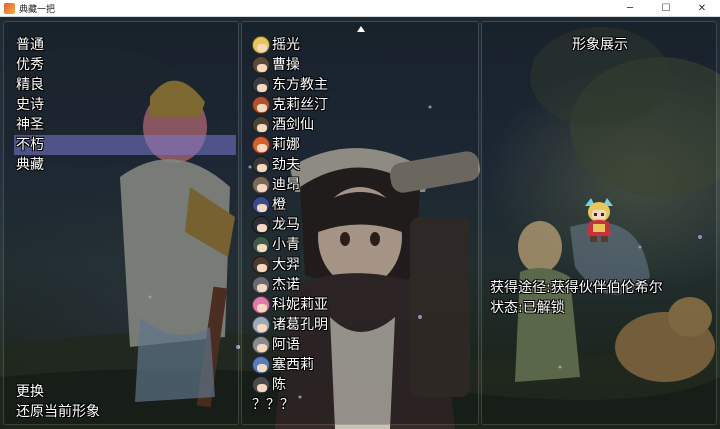  What do you see at coordinates (362, 45) in the screenshot?
I see `character-item: 摇光` at bounding box center [362, 45].